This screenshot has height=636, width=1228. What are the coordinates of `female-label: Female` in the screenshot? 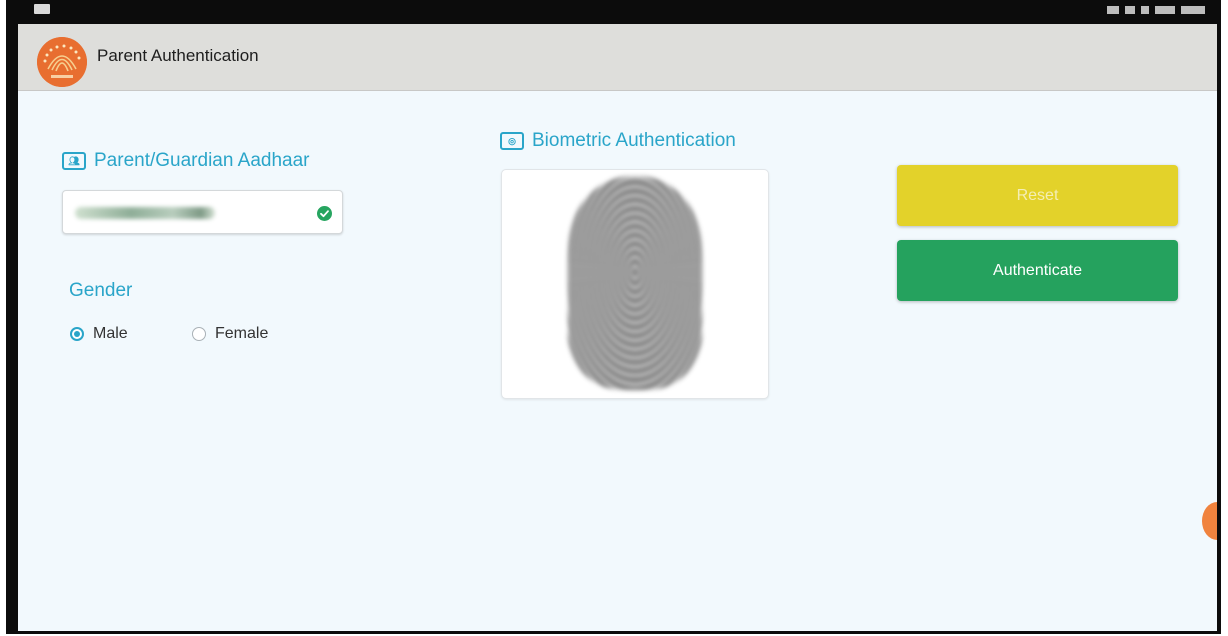 It's located at (242, 333).